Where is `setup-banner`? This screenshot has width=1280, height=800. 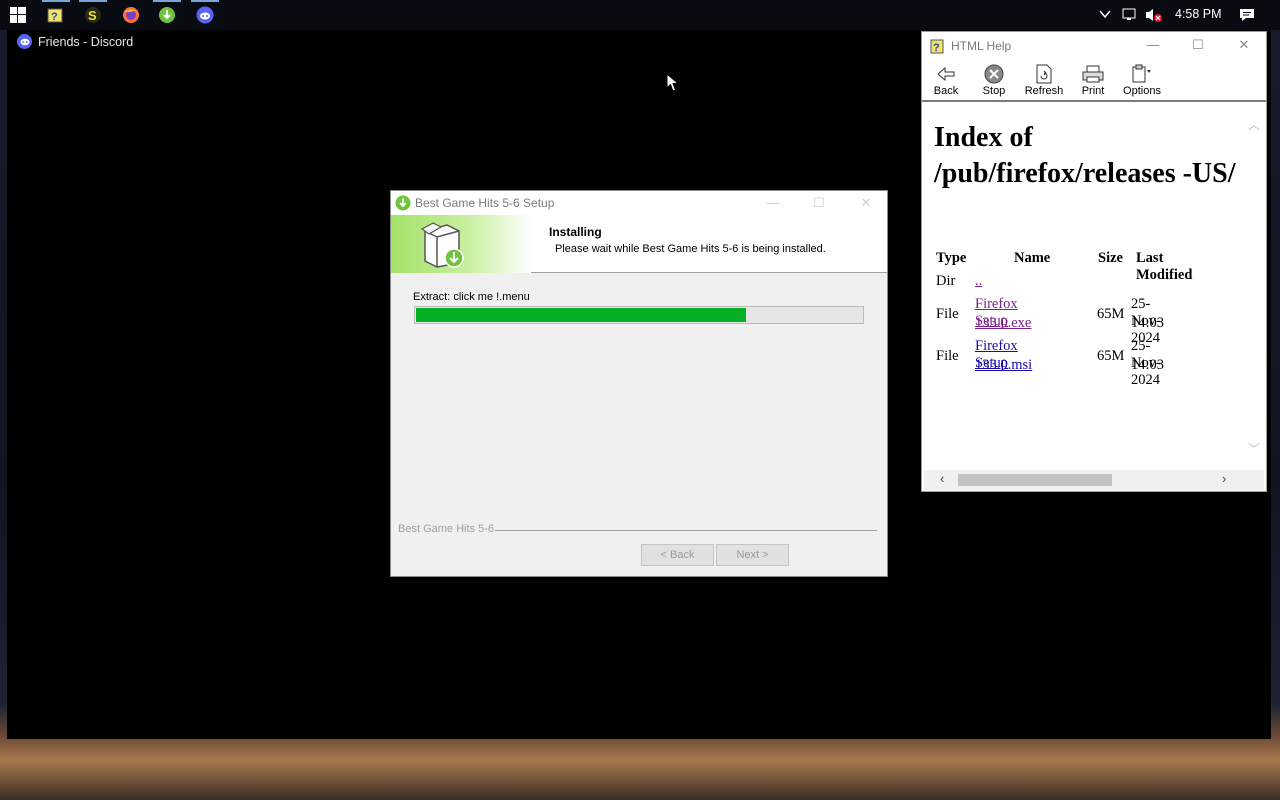
setup-banner is located at coordinates (461, 244).